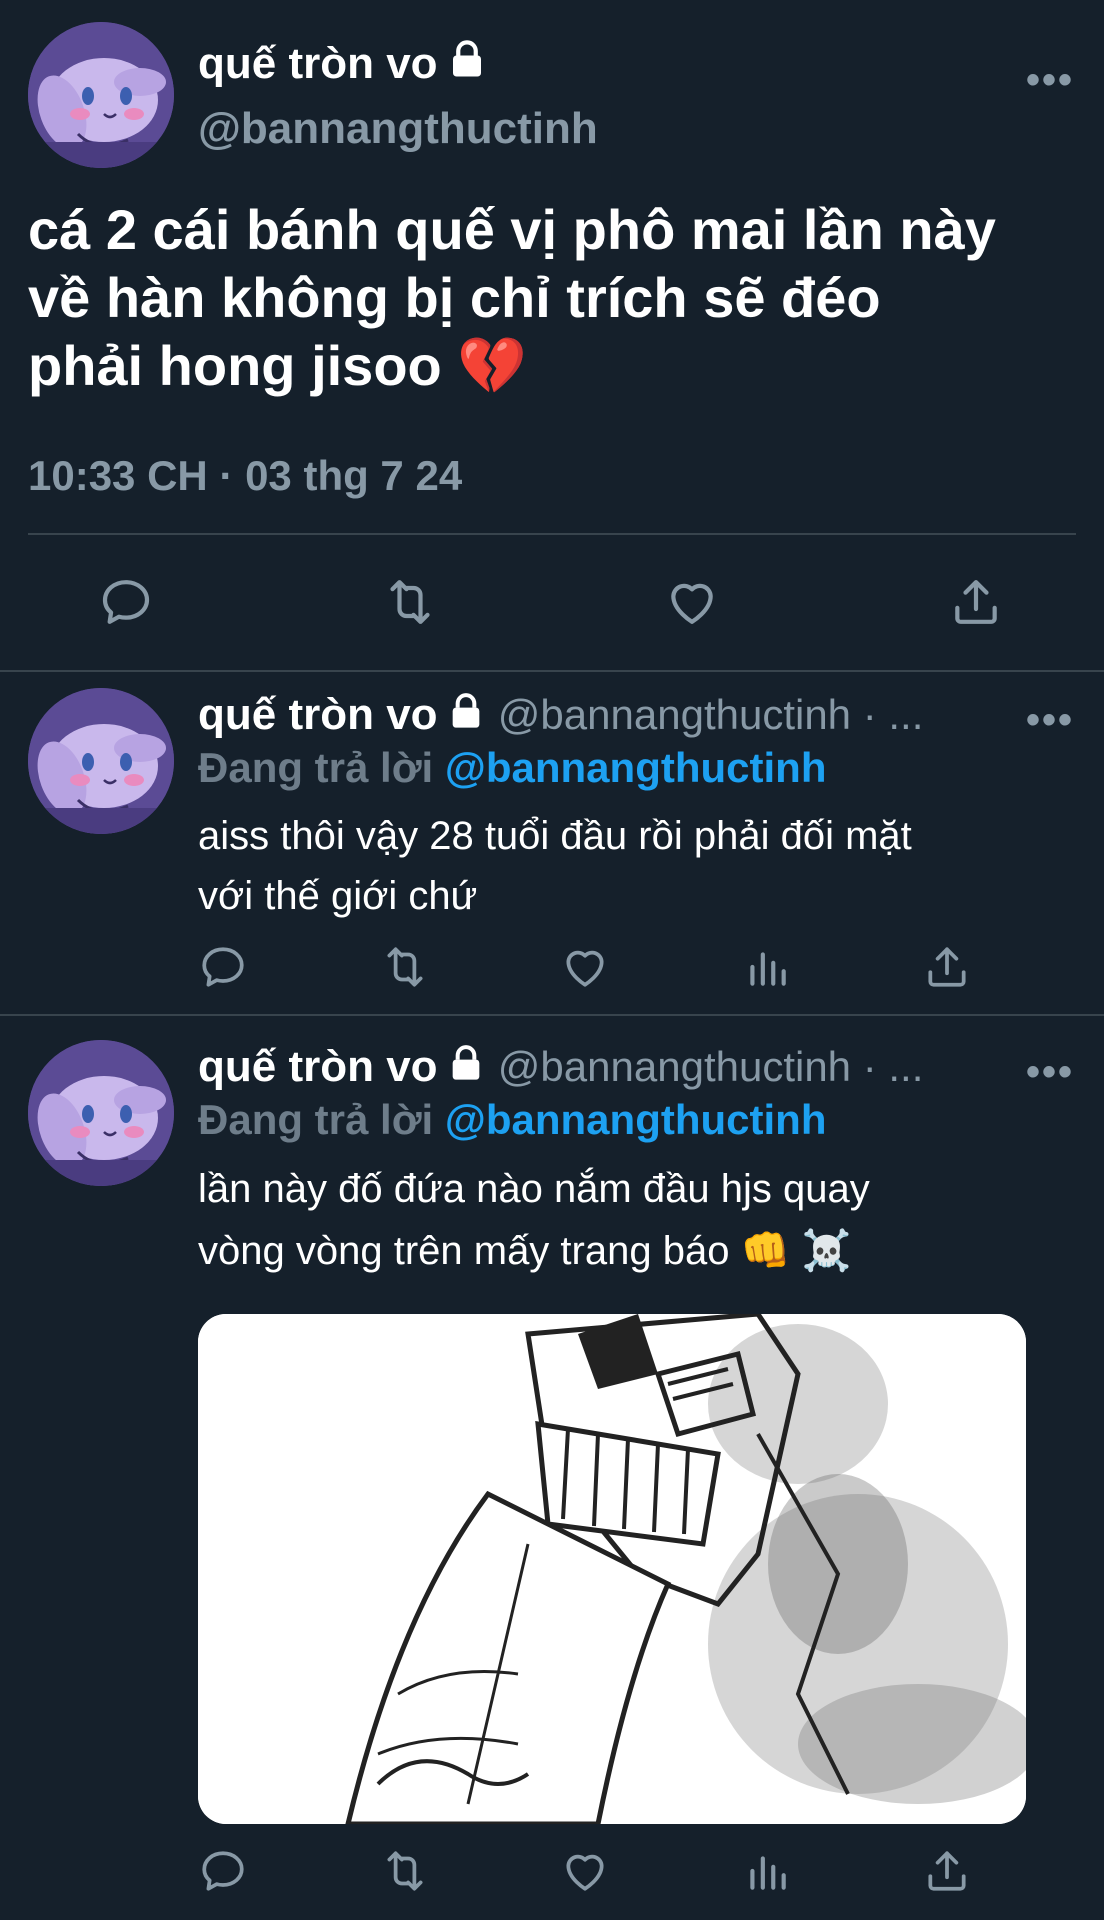 The height and width of the screenshot is (1920, 1104). What do you see at coordinates (525, 1251) in the screenshot?
I see `reply-text-line: vòng vòng trên mấy trang báo 👊 ☠️` at bounding box center [525, 1251].